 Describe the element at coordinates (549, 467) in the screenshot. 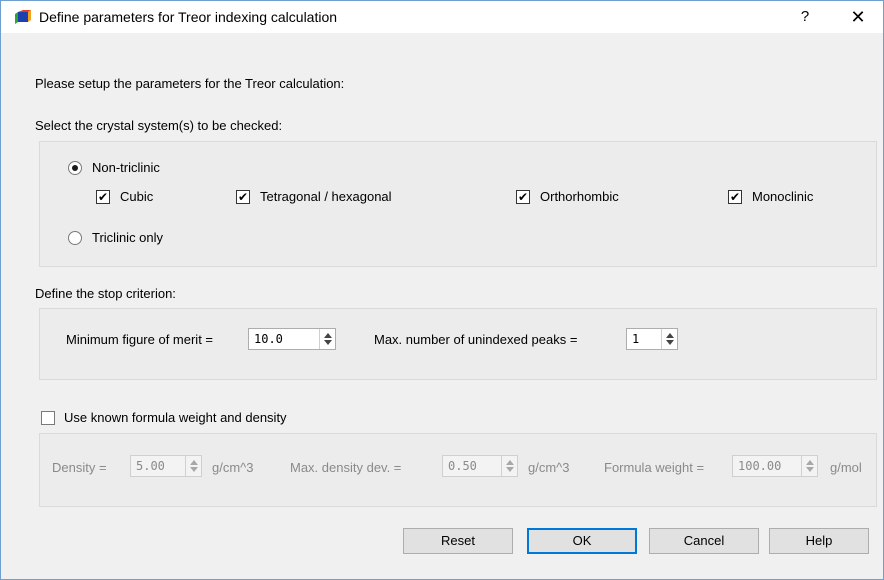

I see `max-density-dev-unit: g/cm^3` at that location.